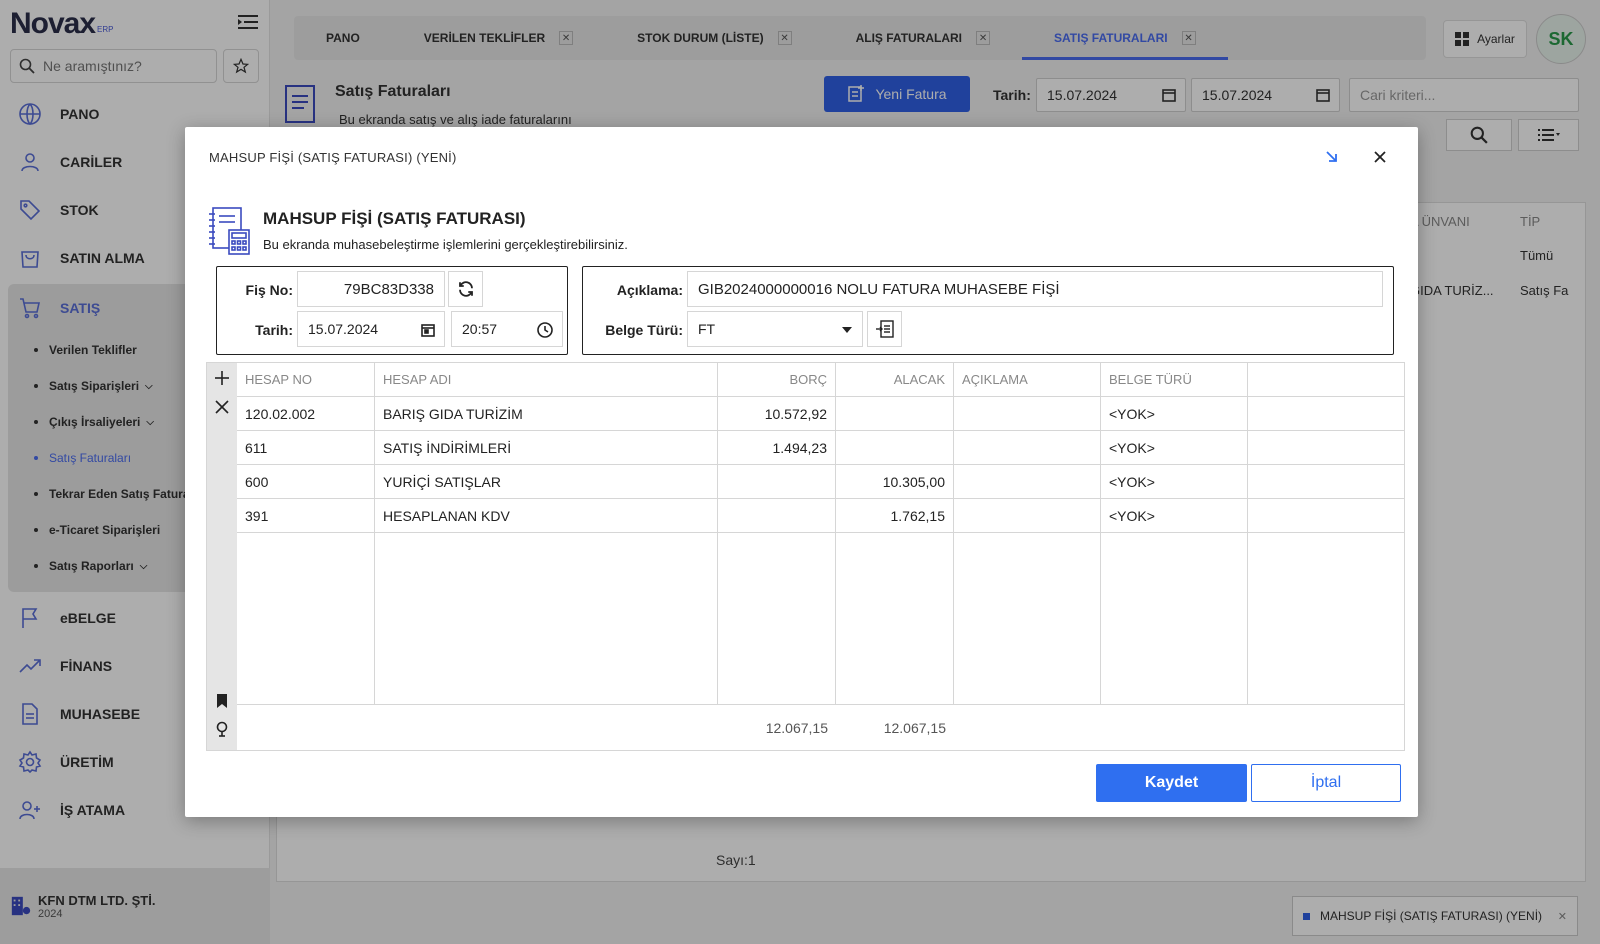 Image resolution: width=1600 pixels, height=944 pixels. Describe the element at coordinates (306, 515) in the screenshot. I see `cell-hesap-no: 391` at that location.